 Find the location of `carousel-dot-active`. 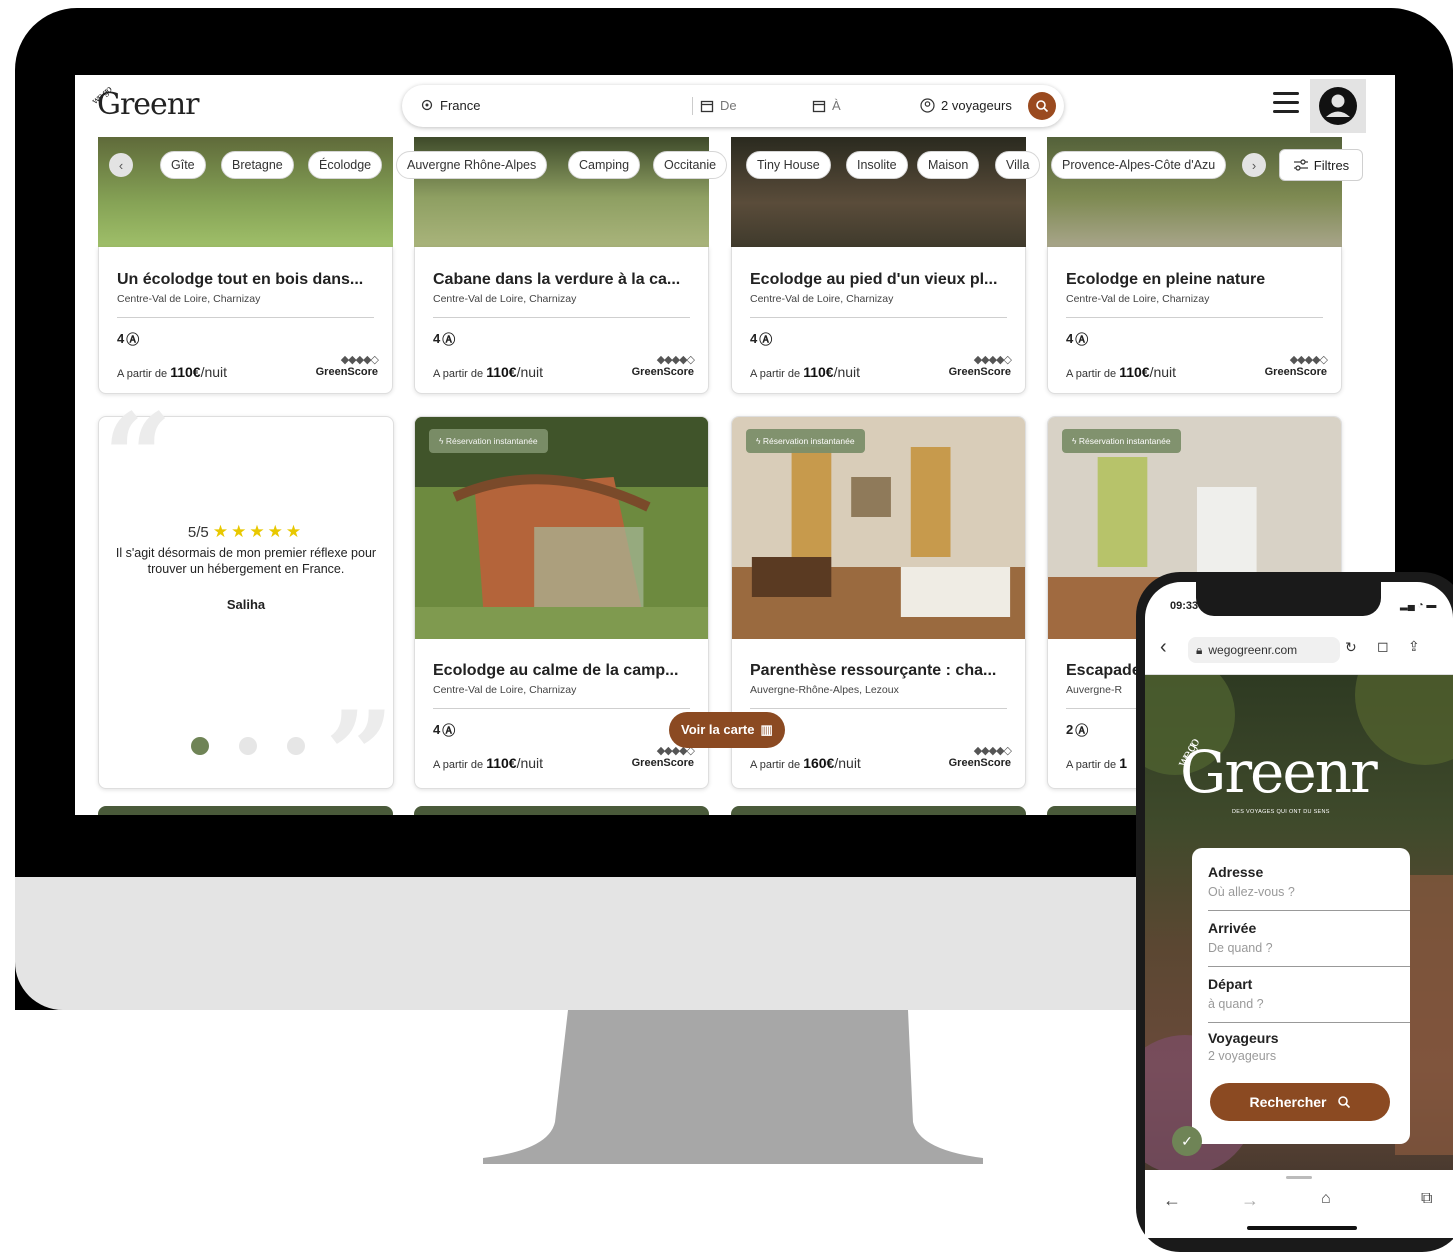

carousel-dot-active is located at coordinates (200, 746).